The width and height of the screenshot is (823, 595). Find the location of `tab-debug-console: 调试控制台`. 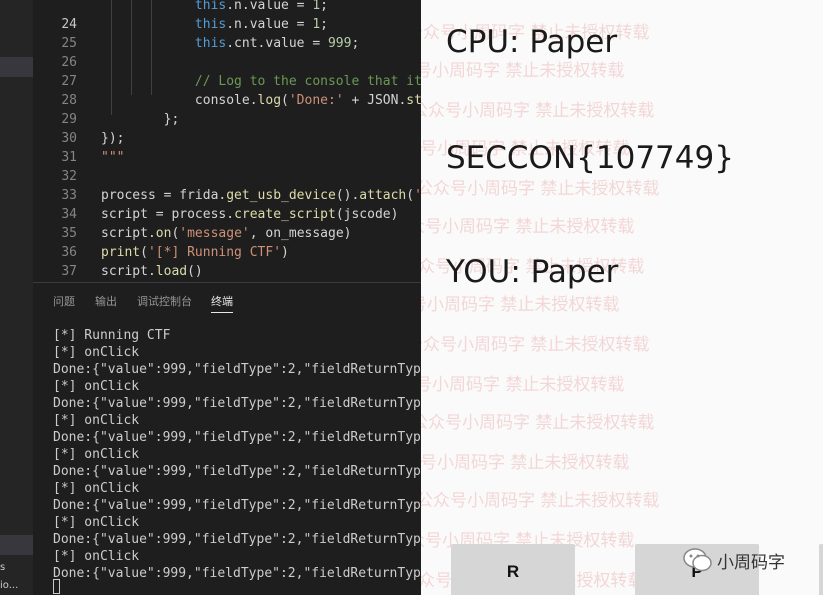

tab-debug-console: 调试控制台 is located at coordinates (164, 301).